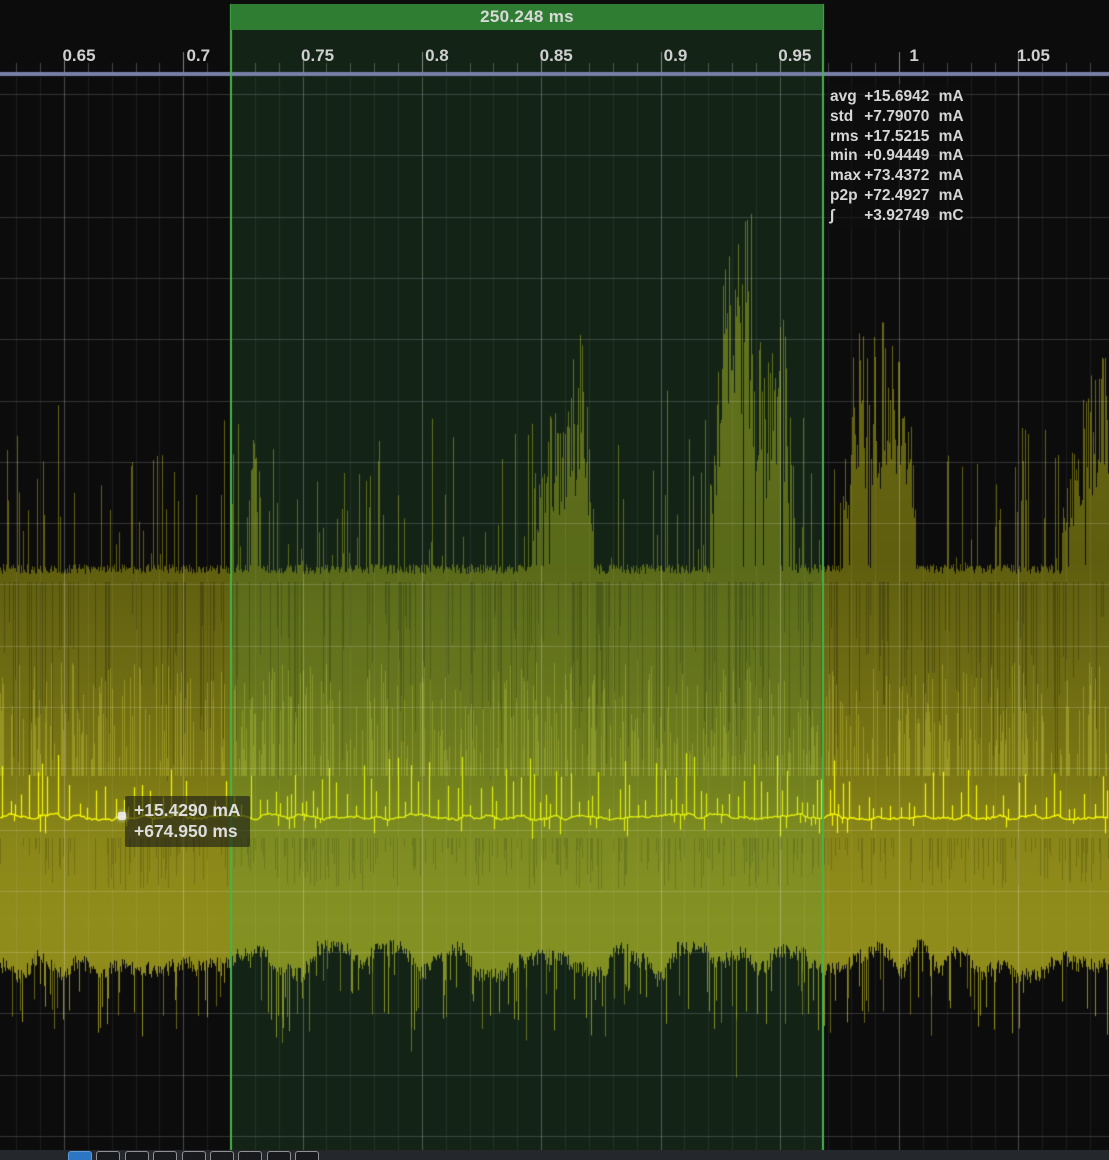  What do you see at coordinates (914, 55) in the screenshot?
I see `x-axis-tick-label: 1` at bounding box center [914, 55].